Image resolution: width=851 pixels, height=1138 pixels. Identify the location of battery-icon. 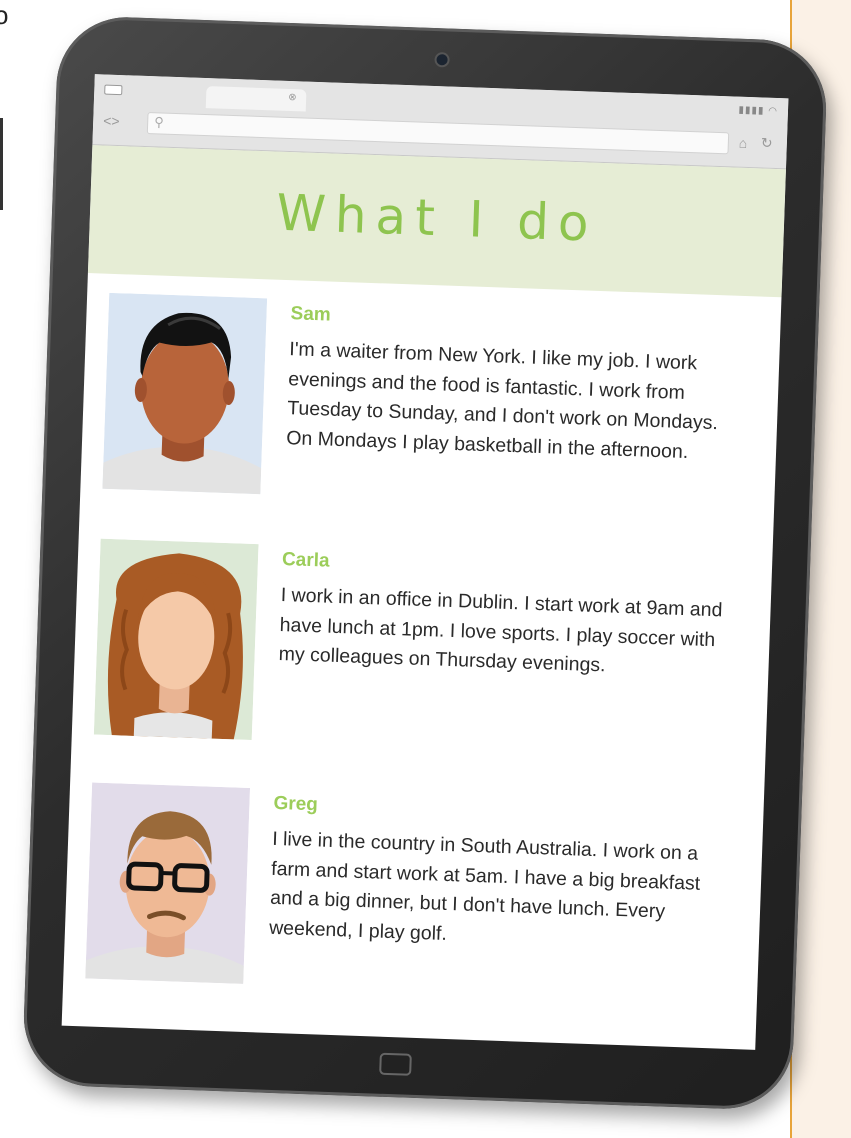
(113, 90).